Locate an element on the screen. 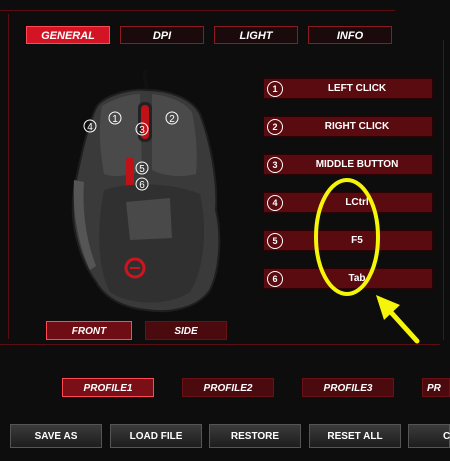 The height and width of the screenshot is (461, 450). button-5-assignment: 5 F5 is located at coordinates (348, 240).